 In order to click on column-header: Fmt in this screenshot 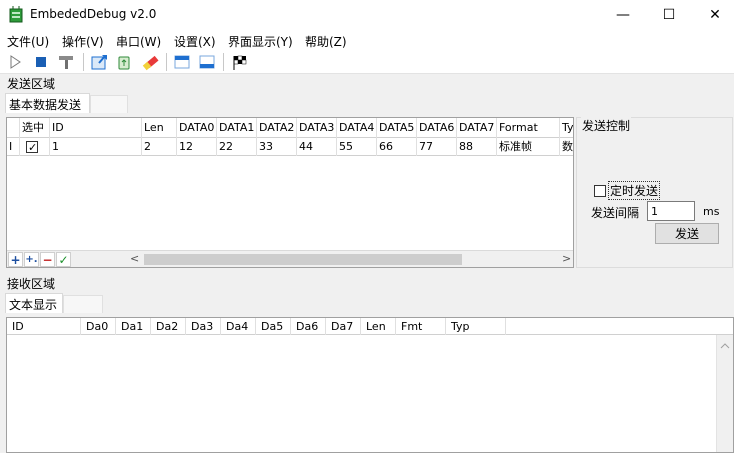, I will do `click(421, 326)`.